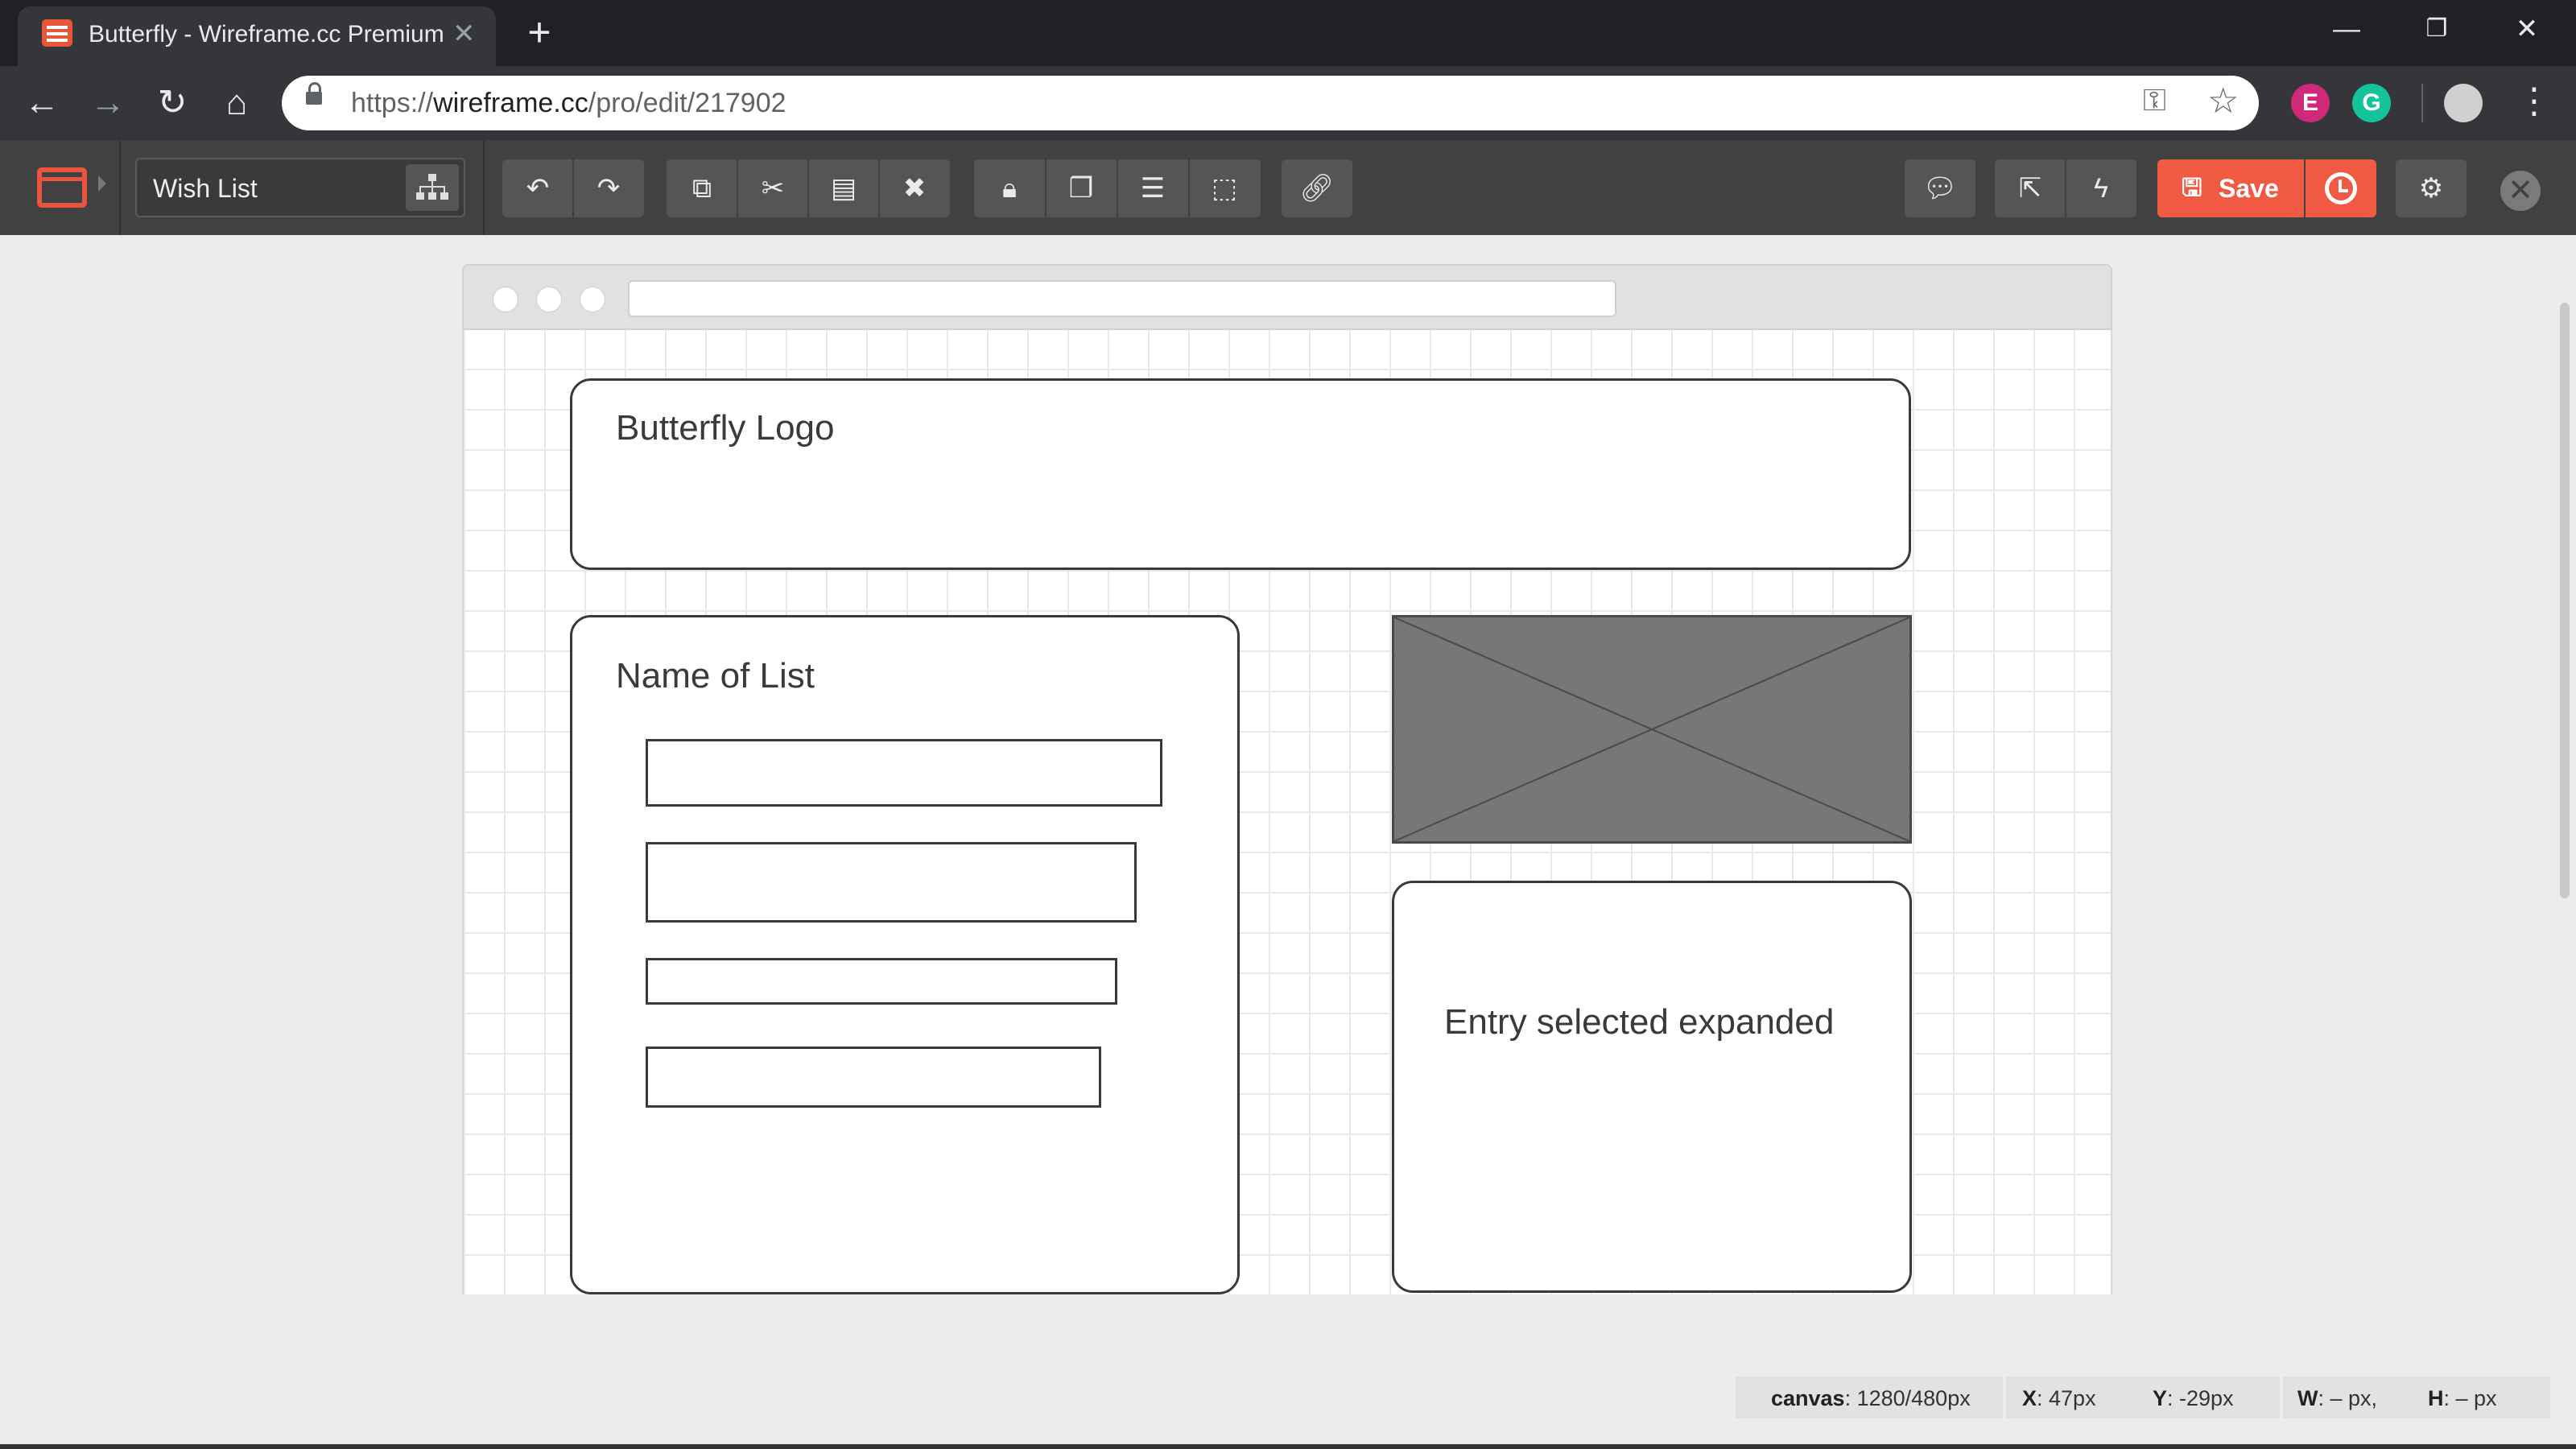  What do you see at coordinates (537, 188) in the screenshot?
I see `undo-icon: ↶` at bounding box center [537, 188].